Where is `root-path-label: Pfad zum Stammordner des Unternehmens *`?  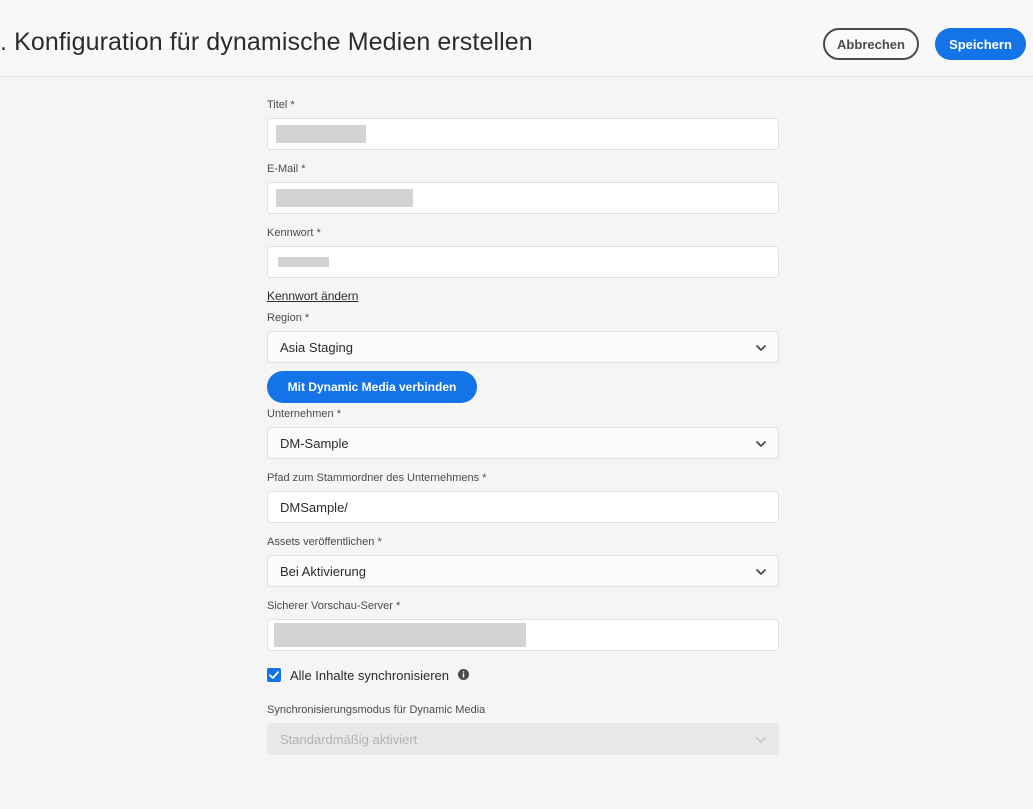
root-path-label: Pfad zum Stammordner des Unternehmens * is located at coordinates (377, 478).